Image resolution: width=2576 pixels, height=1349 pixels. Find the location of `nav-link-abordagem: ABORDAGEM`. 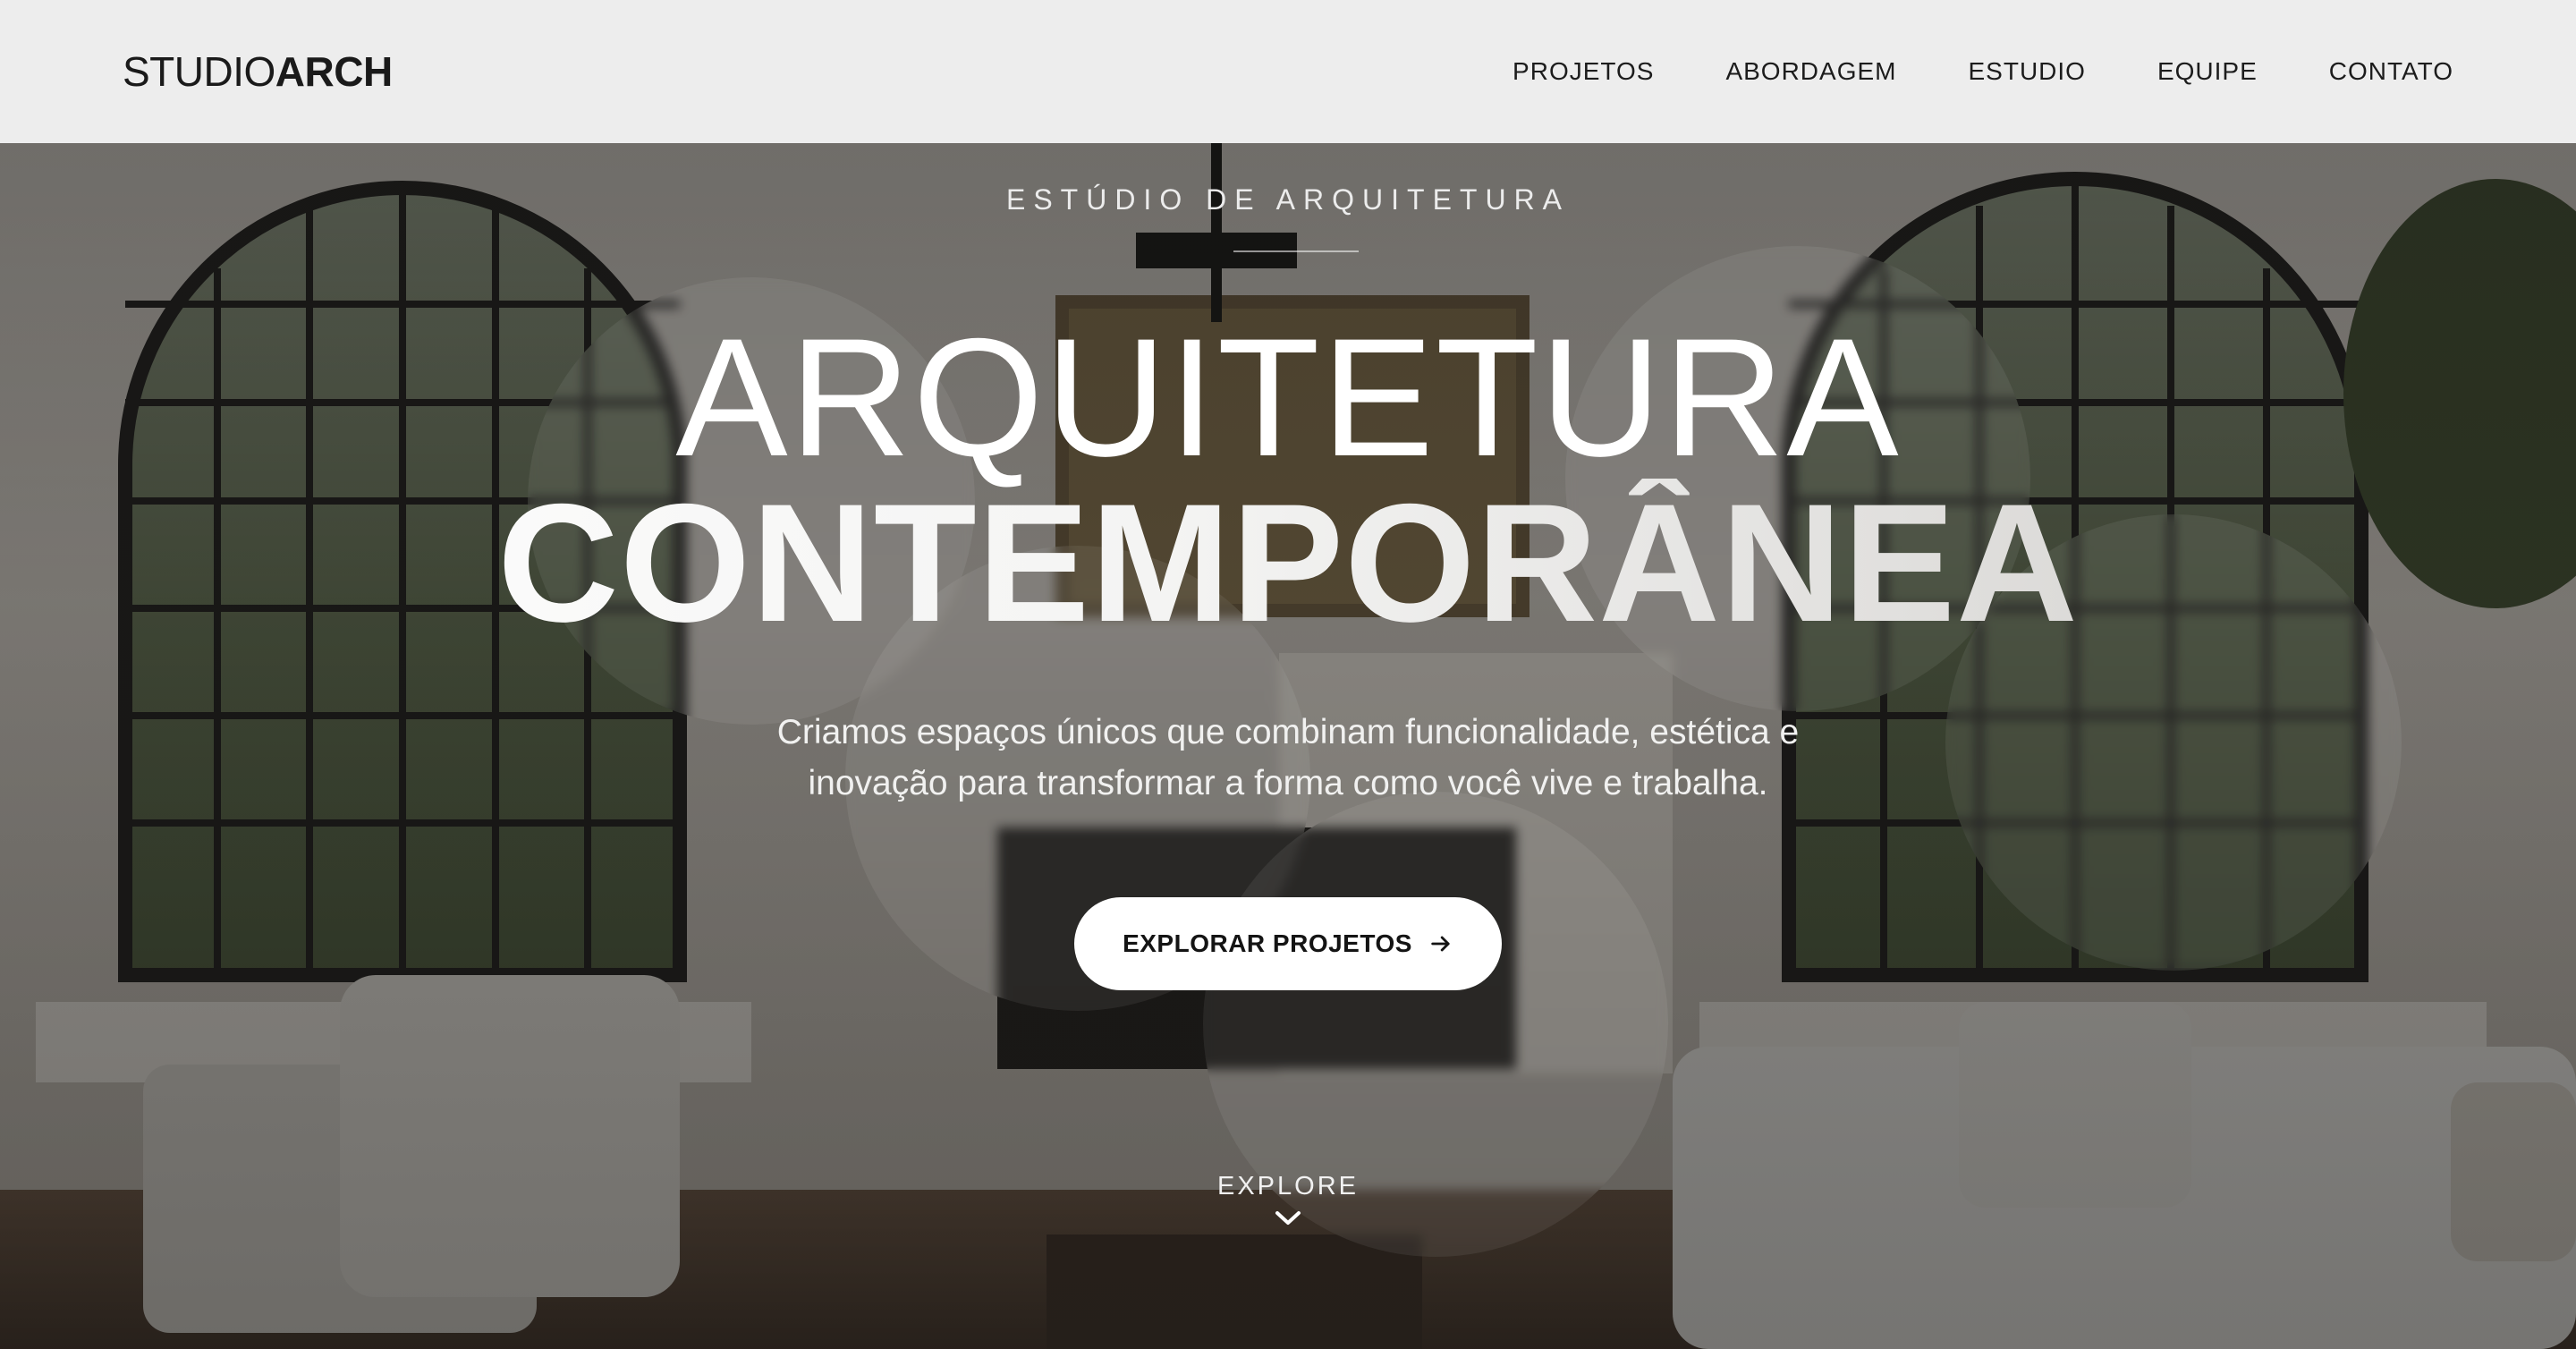

nav-link-abordagem: ABORDAGEM is located at coordinates (1810, 71).